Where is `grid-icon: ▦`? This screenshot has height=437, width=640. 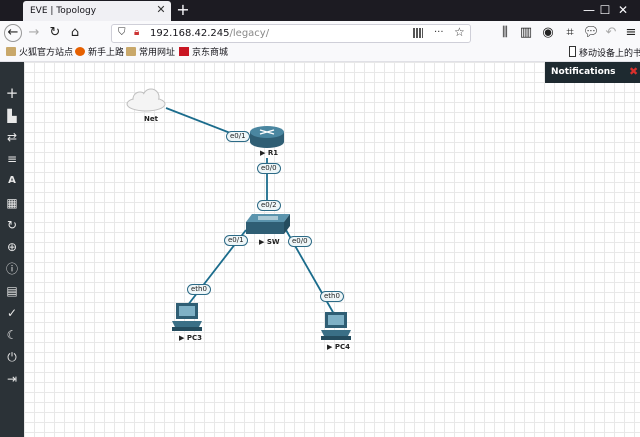 grid-icon: ▦ is located at coordinates (12, 203).